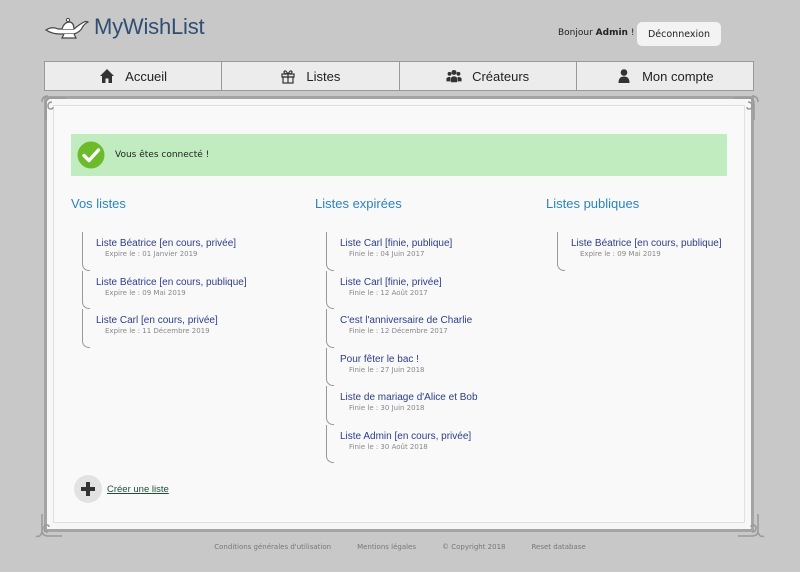  What do you see at coordinates (387, 408) in the screenshot?
I see `list-date: Finie le : 30 Juin 2018` at bounding box center [387, 408].